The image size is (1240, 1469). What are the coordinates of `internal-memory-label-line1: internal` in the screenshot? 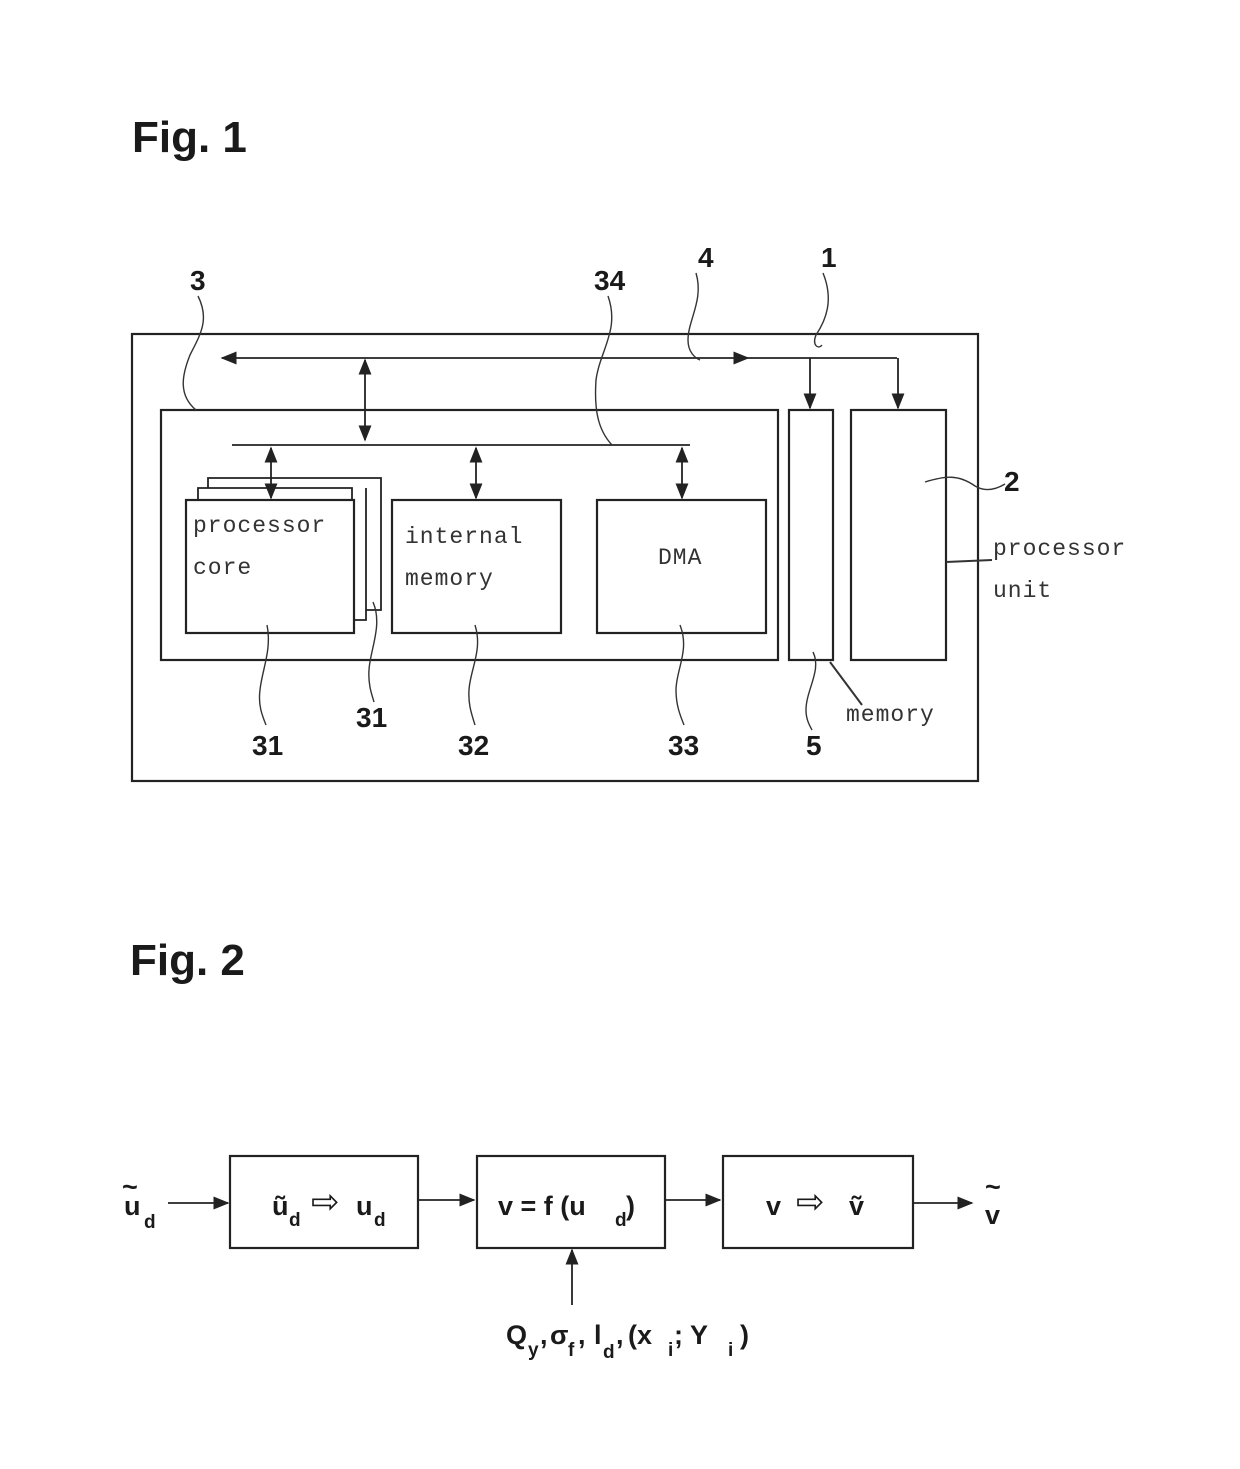 It's located at (464, 537).